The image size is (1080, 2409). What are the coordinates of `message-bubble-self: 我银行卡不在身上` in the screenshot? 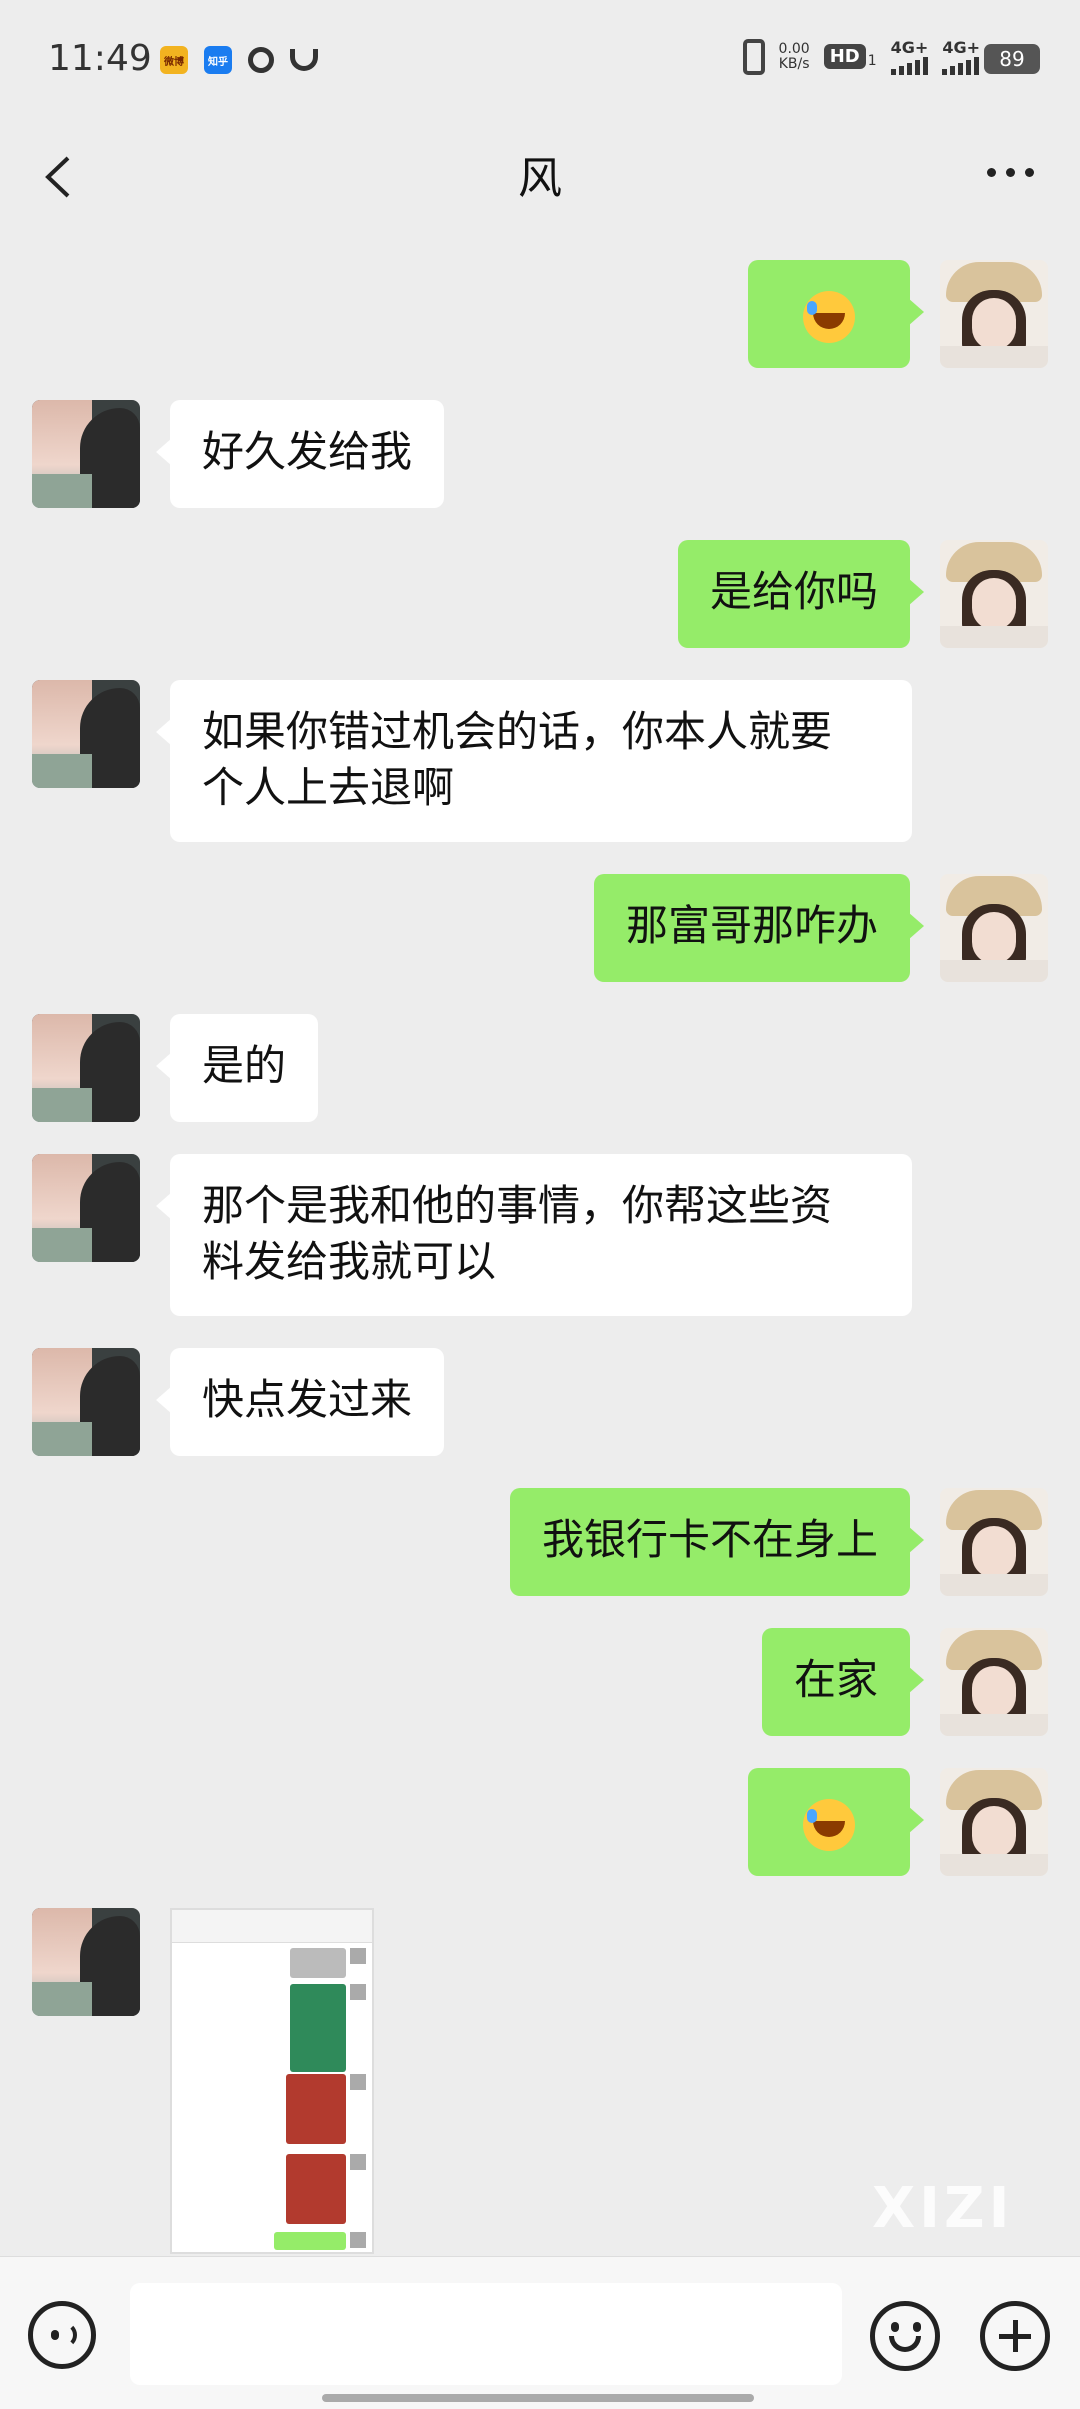 It's located at (717, 1542).